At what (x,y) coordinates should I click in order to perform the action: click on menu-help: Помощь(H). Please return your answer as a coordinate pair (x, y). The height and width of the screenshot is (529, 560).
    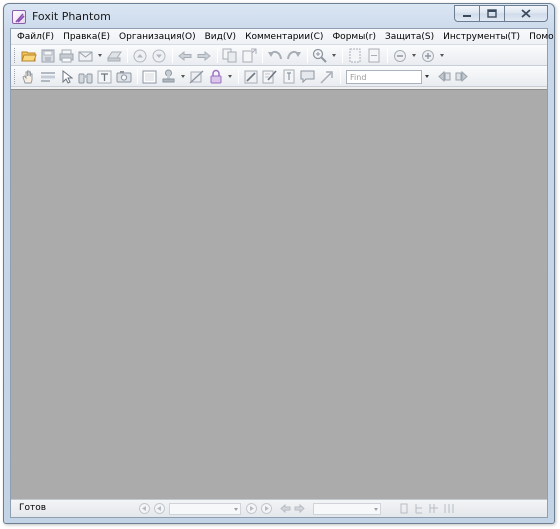
    Looking at the image, I should click on (541, 37).